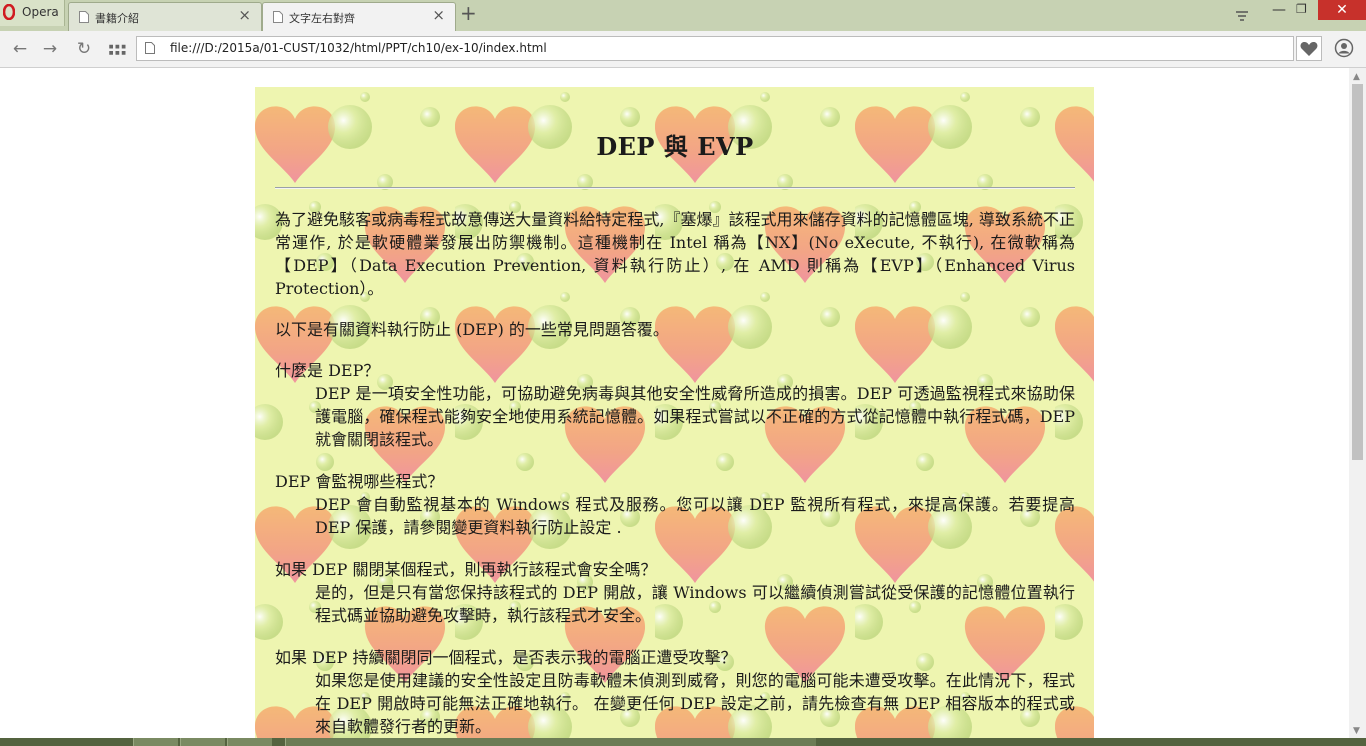 The image size is (1366, 746). I want to click on opera-logo-icon, so click(9, 12).